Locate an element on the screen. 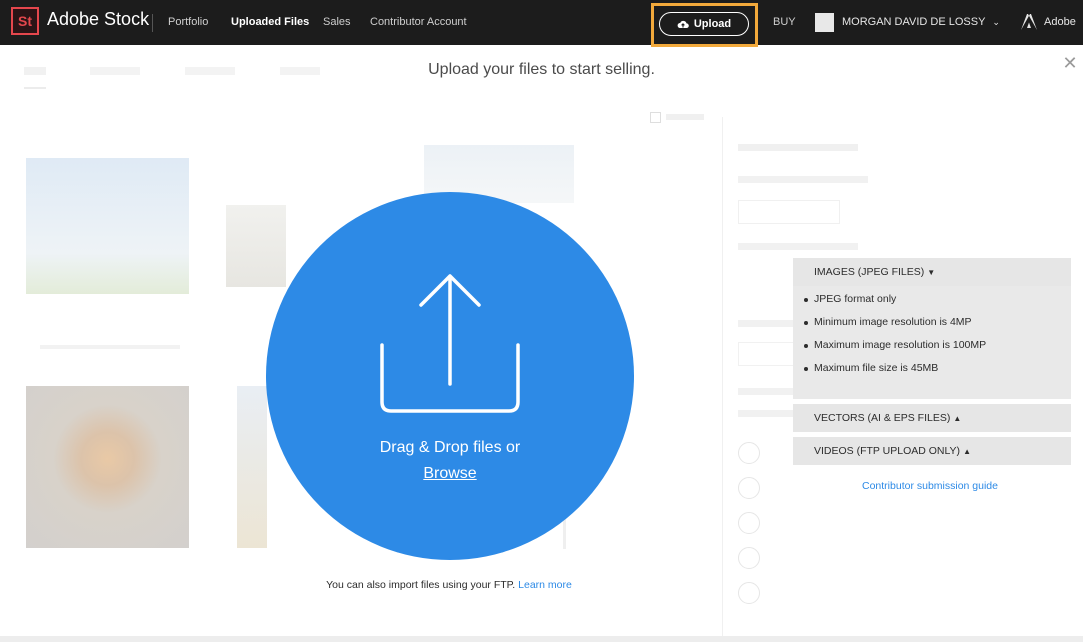  user-menu: MORGAN DAVID DE LOSSY ⌄ is located at coordinates (921, 22).